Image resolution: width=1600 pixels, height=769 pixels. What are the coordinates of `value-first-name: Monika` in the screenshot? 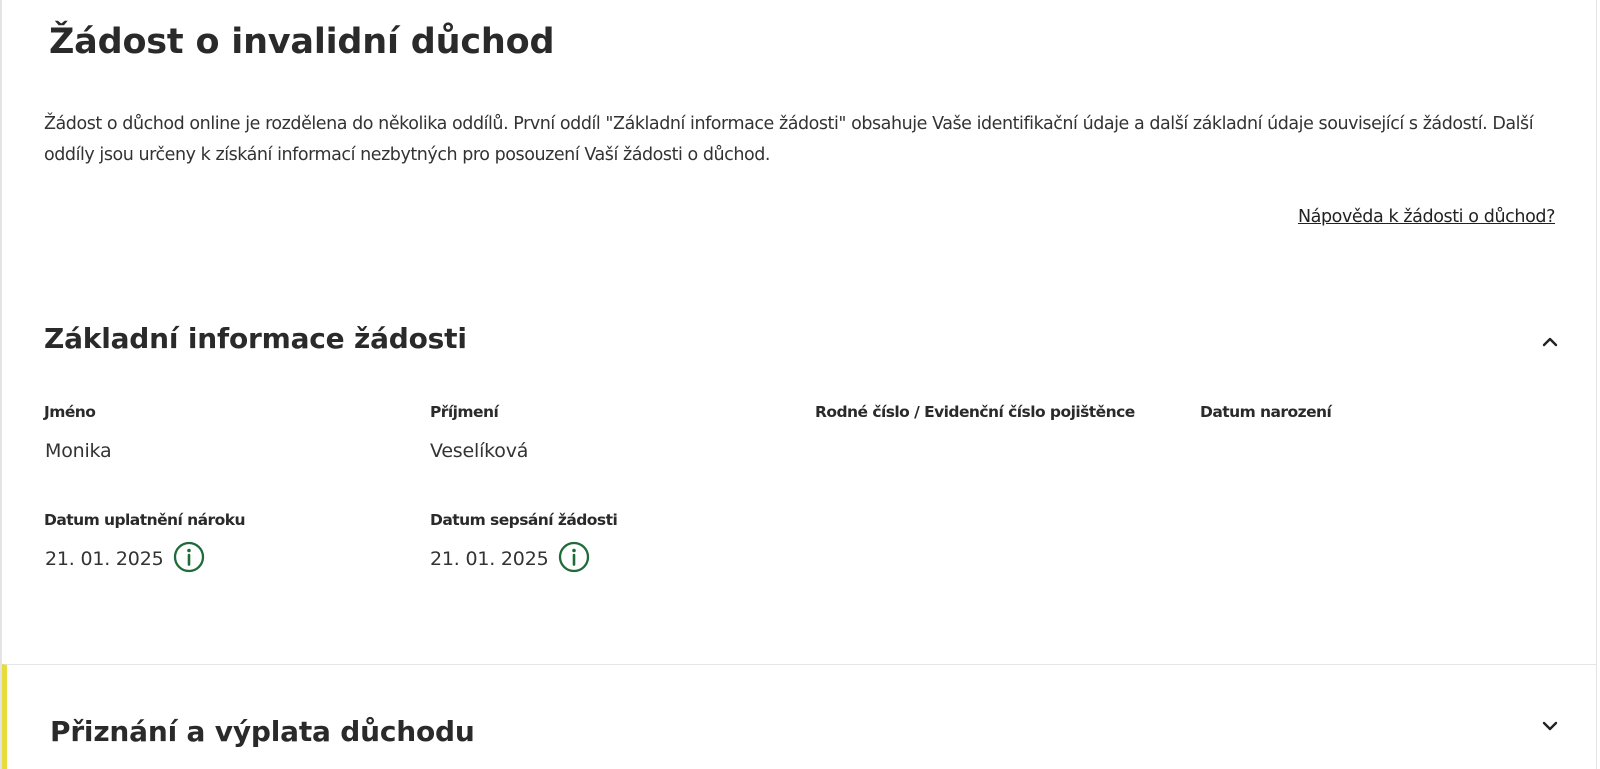 It's located at (78, 451).